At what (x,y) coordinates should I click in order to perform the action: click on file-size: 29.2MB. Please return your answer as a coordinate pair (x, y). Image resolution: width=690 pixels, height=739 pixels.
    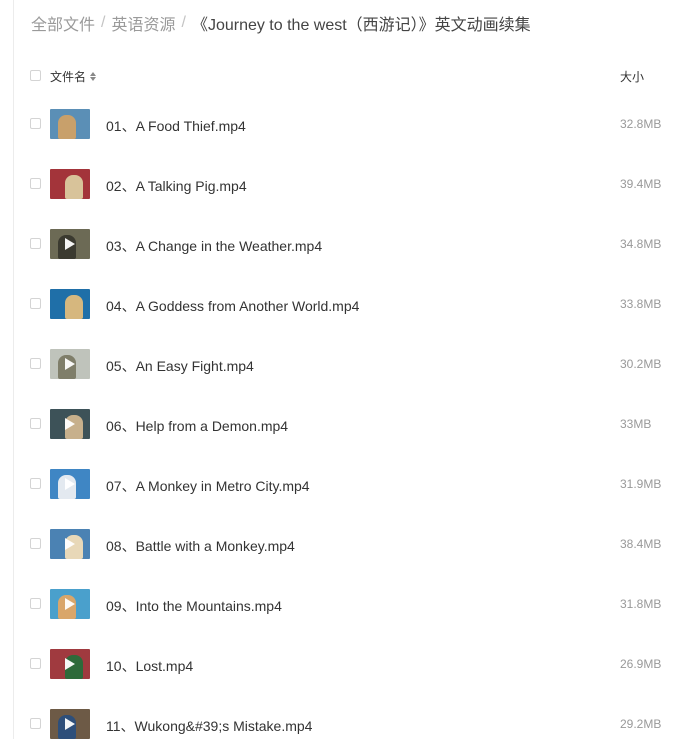
    Looking at the image, I should click on (641, 724).